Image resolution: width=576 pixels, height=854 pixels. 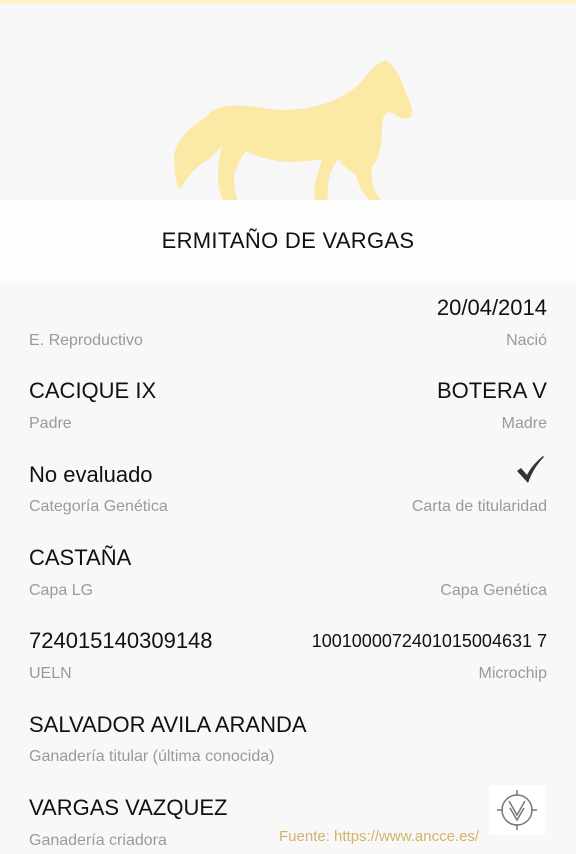 I want to click on father-value: CACIQUE IX, so click(x=92, y=391).